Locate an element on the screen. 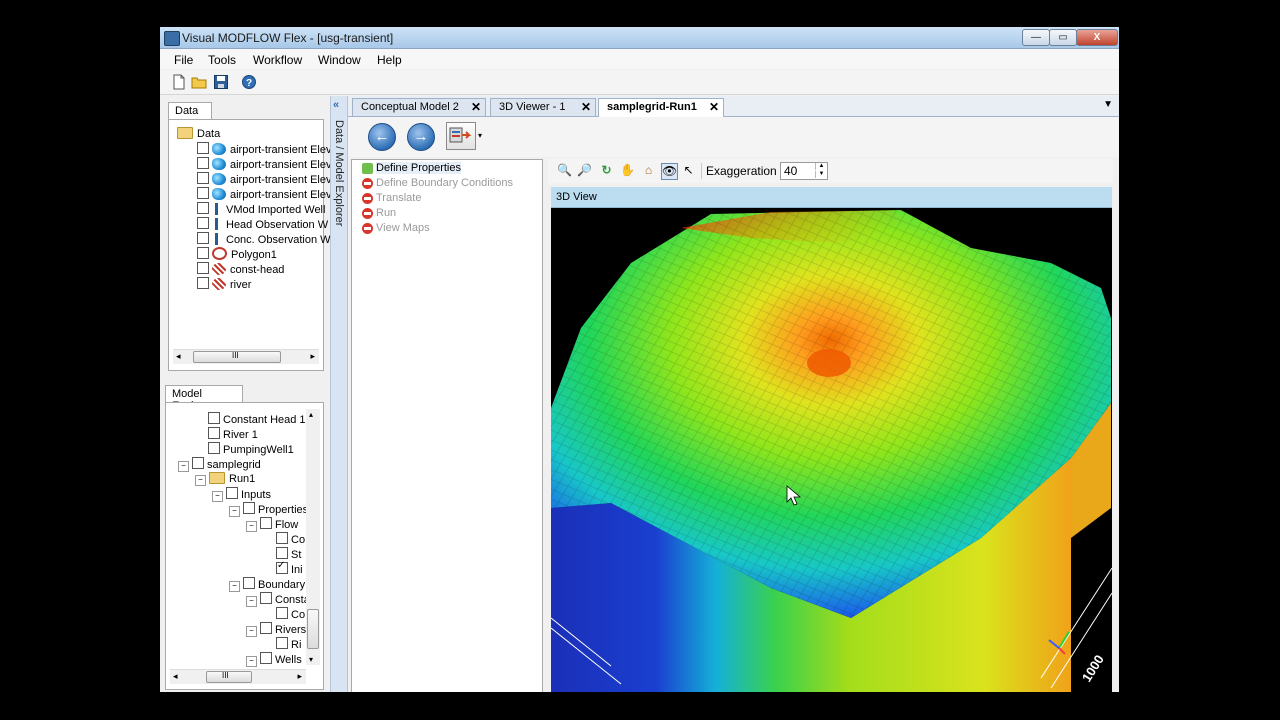 This screenshot has height=720, width=1280. open-folder-icon is located at coordinates (199, 82).